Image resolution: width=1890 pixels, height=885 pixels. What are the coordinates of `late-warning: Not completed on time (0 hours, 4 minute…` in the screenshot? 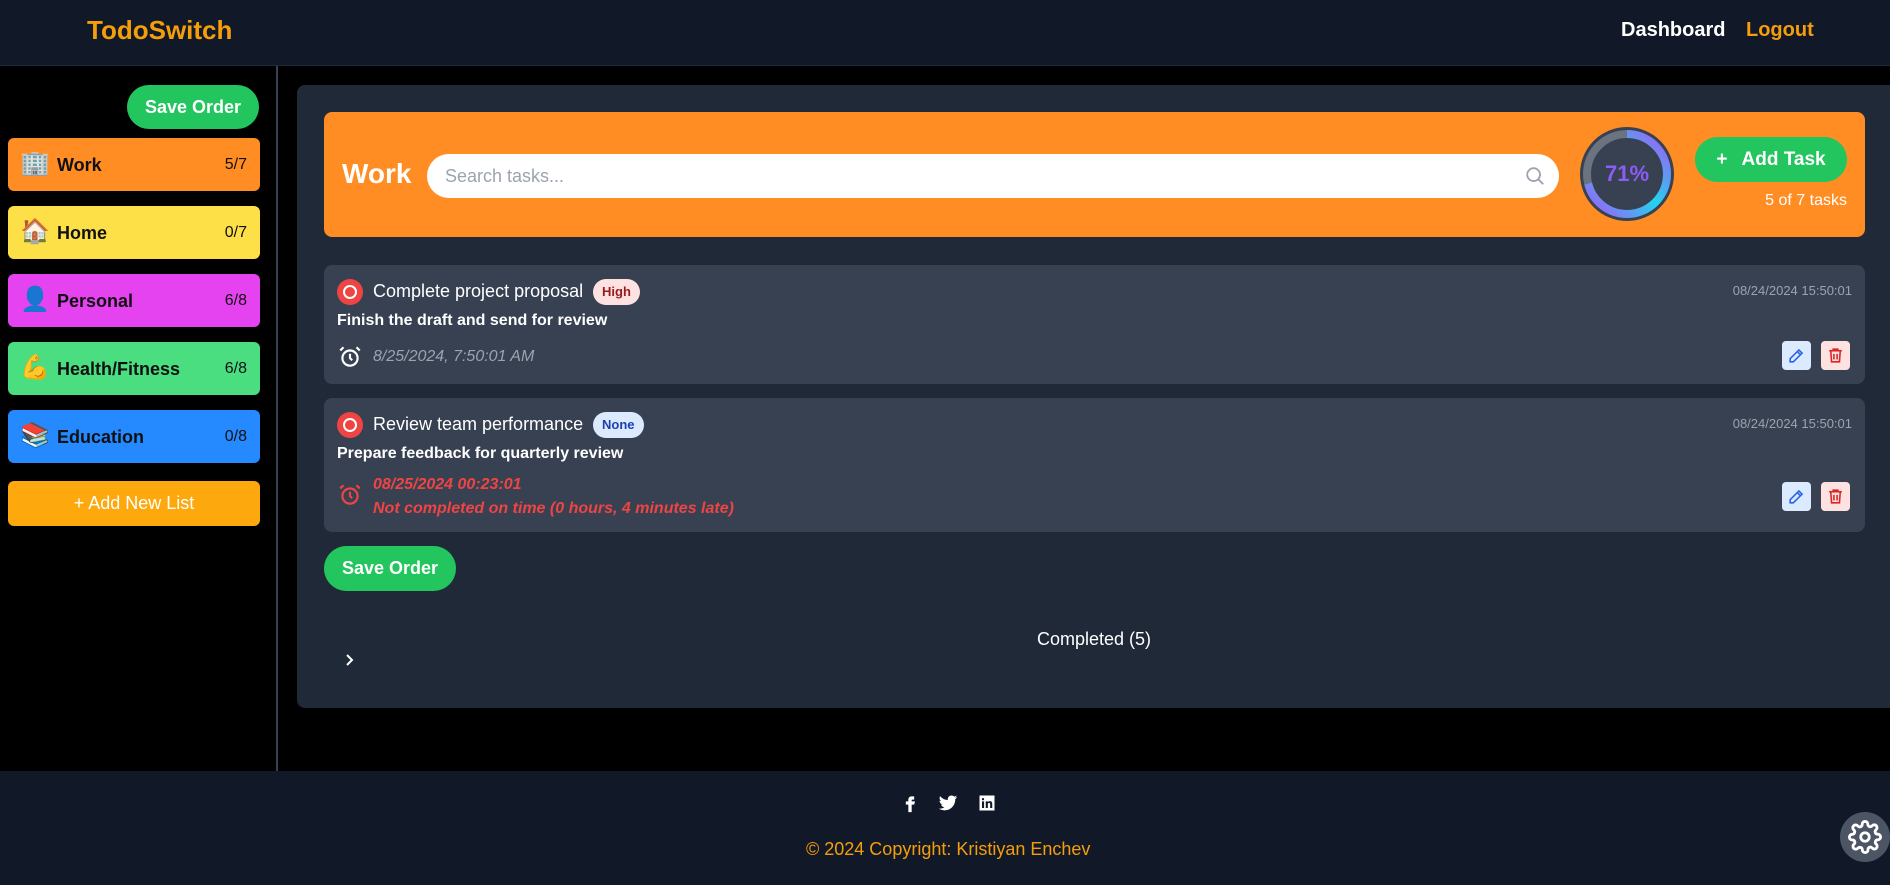 It's located at (553, 508).